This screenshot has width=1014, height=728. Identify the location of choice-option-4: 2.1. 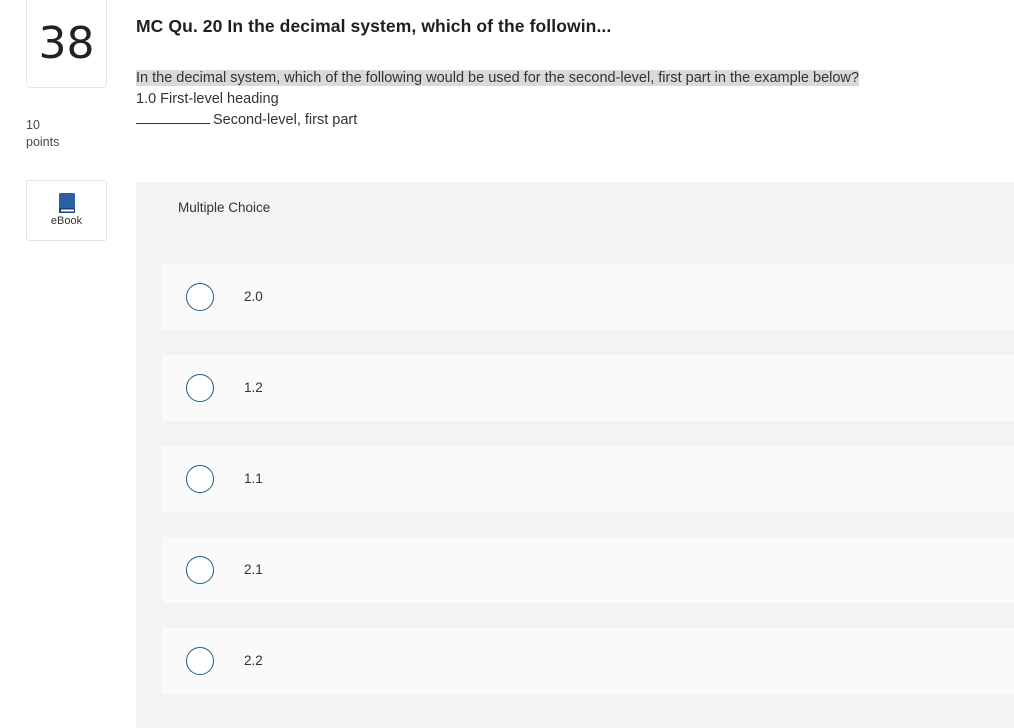
(588, 570).